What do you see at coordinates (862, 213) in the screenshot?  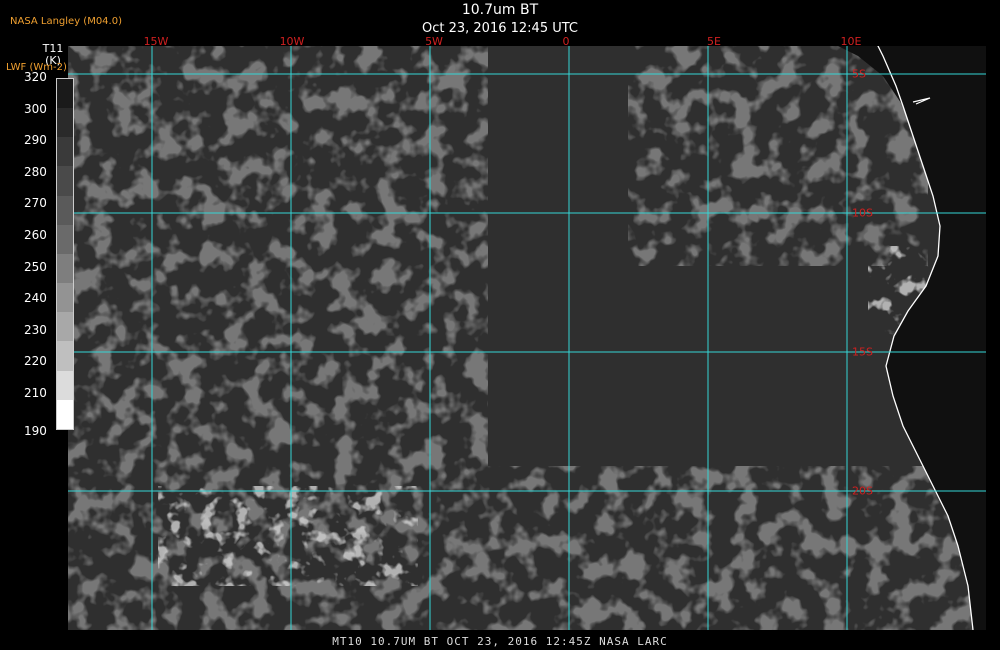 I see `lat-label: 10S` at bounding box center [862, 213].